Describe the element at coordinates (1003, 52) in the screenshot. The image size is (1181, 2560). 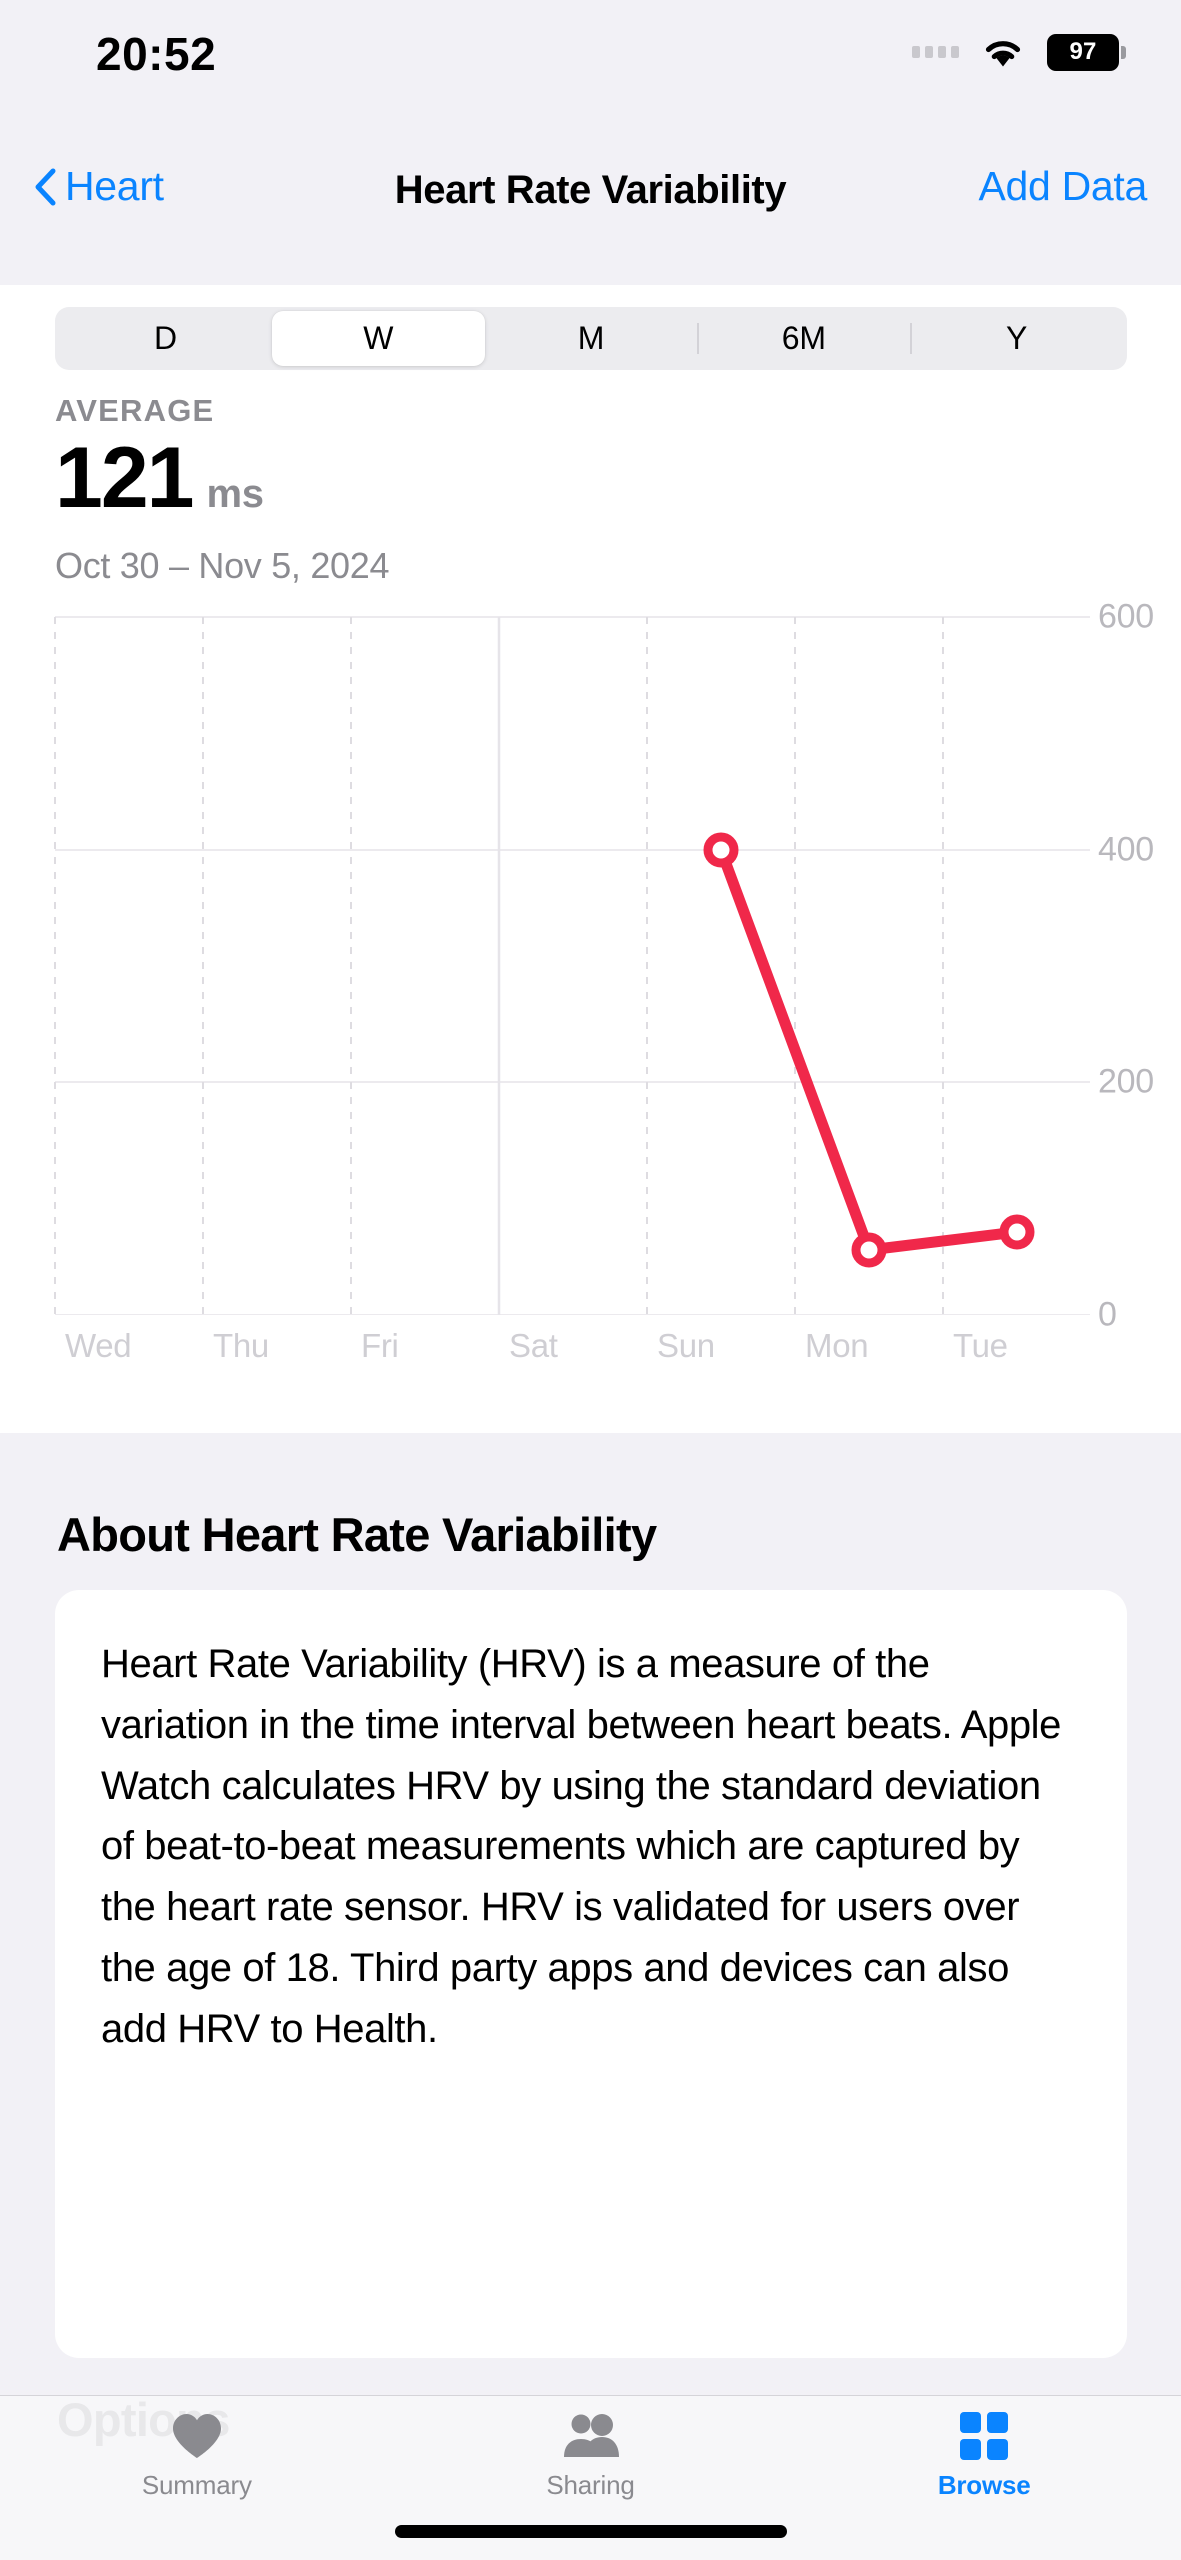
I see `wifi-icon` at that location.